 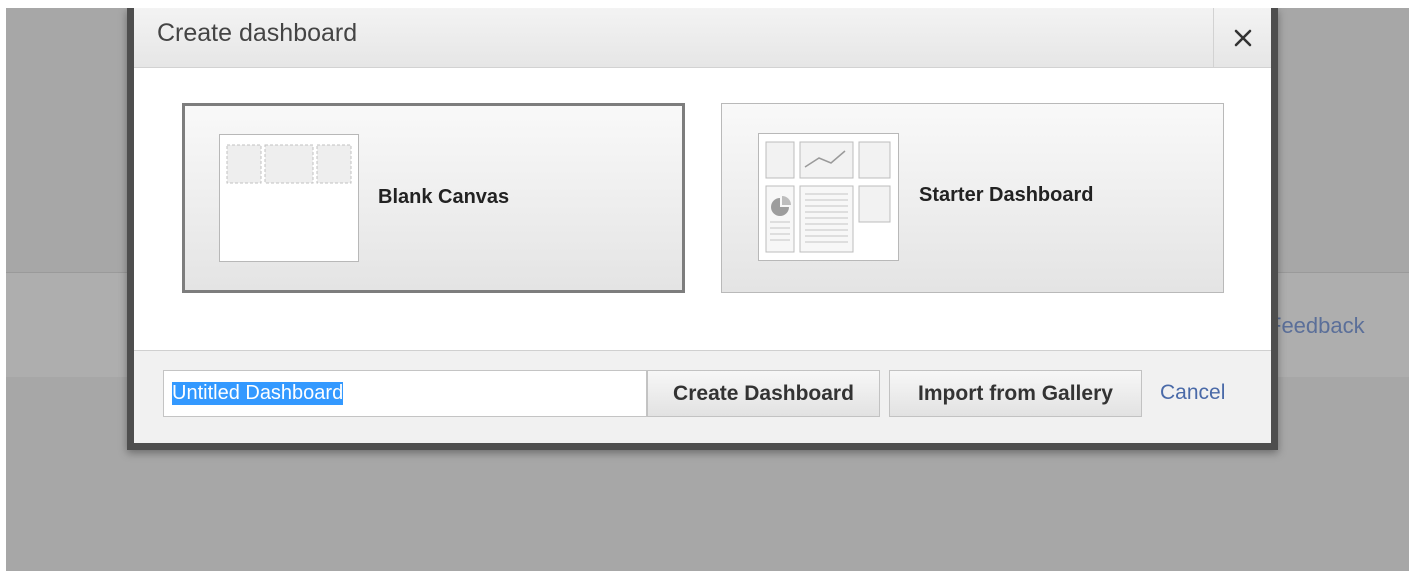 I want to click on option-starter-dashboard: Starter Dashboard, so click(x=972, y=198).